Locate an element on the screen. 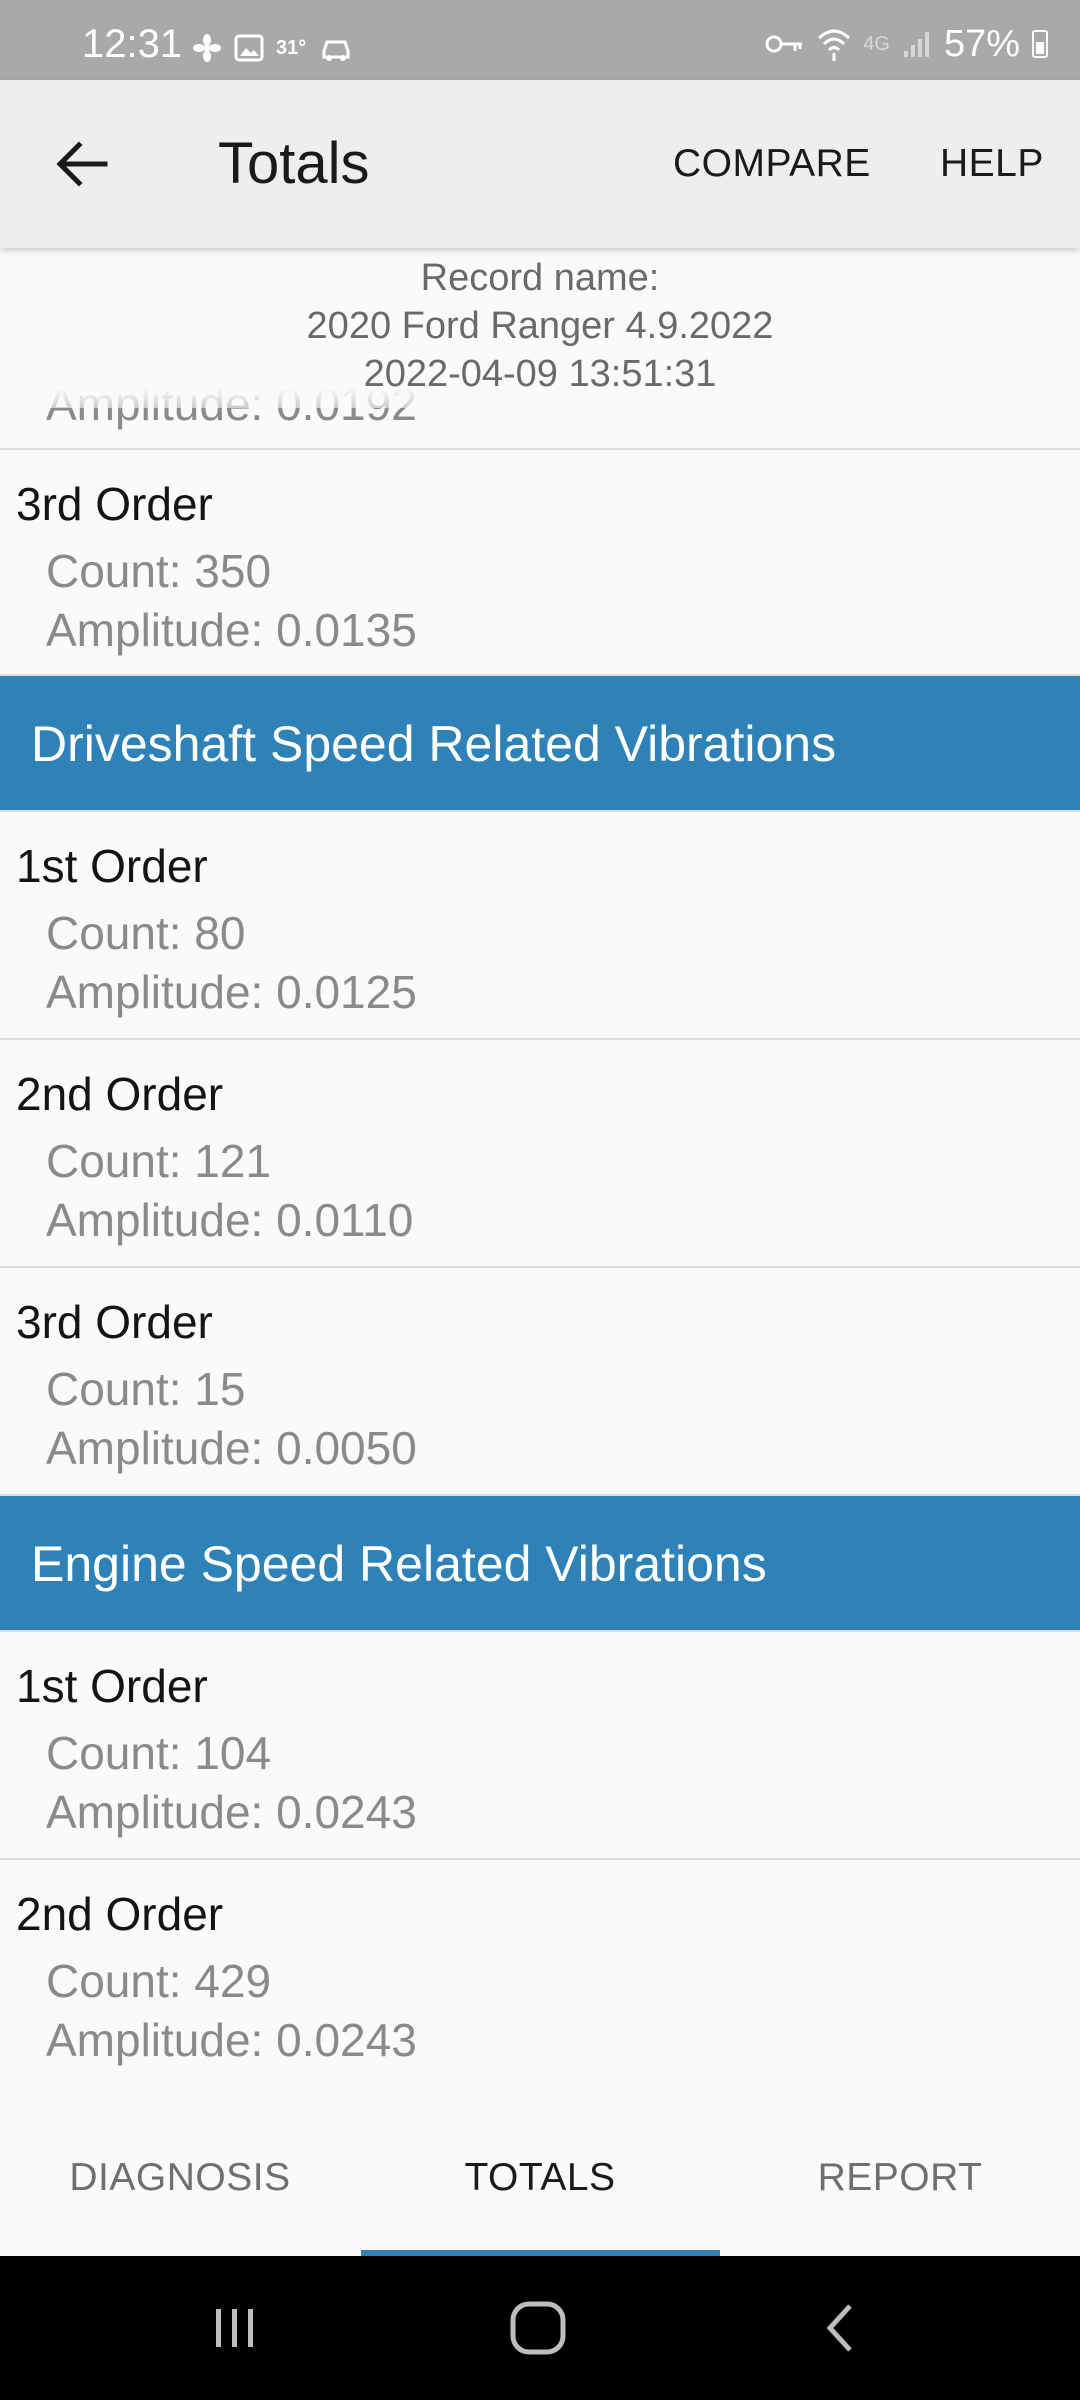 The image size is (1080, 2400). back-button is located at coordinates (82, 164).